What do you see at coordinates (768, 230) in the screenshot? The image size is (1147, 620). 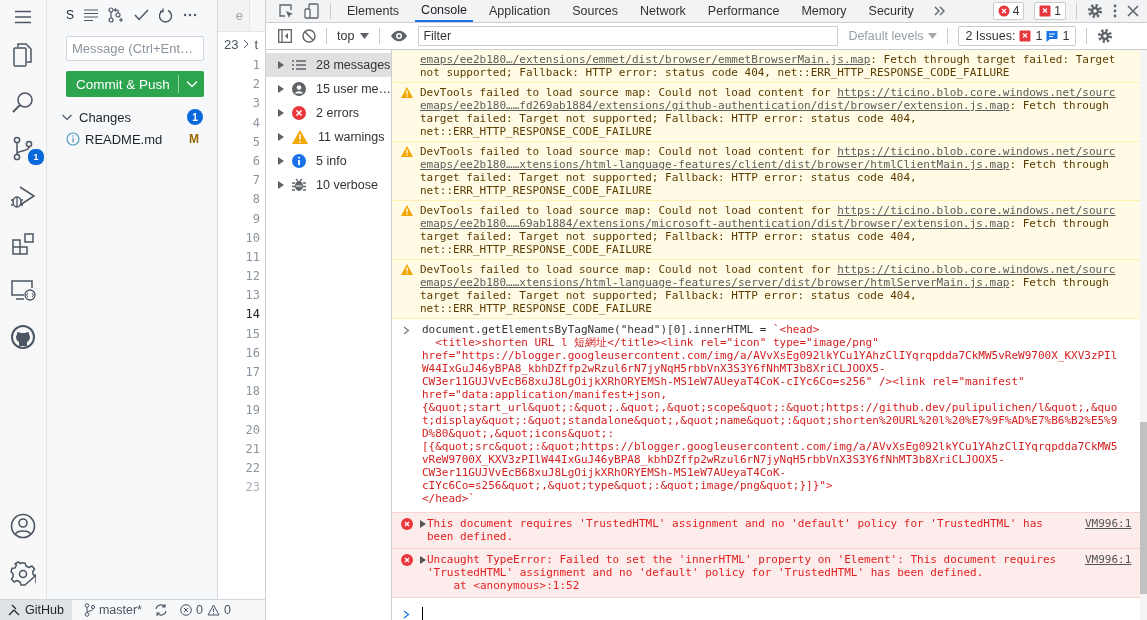 I see `warning-text: DevTools failed to load source map: Could not load content for https://ticino.blob.core.windows.net/sourcemaps/ee2b180……69ab1884/extensions/microsoft-authentication/dist/browser/extension.js.map: Fetch through target failed: Target not supported; Fallback: HTTP error: status code 404, net::ERR_HTTP_RESPONSE_CODE_FAILURE` at bounding box center [768, 230].